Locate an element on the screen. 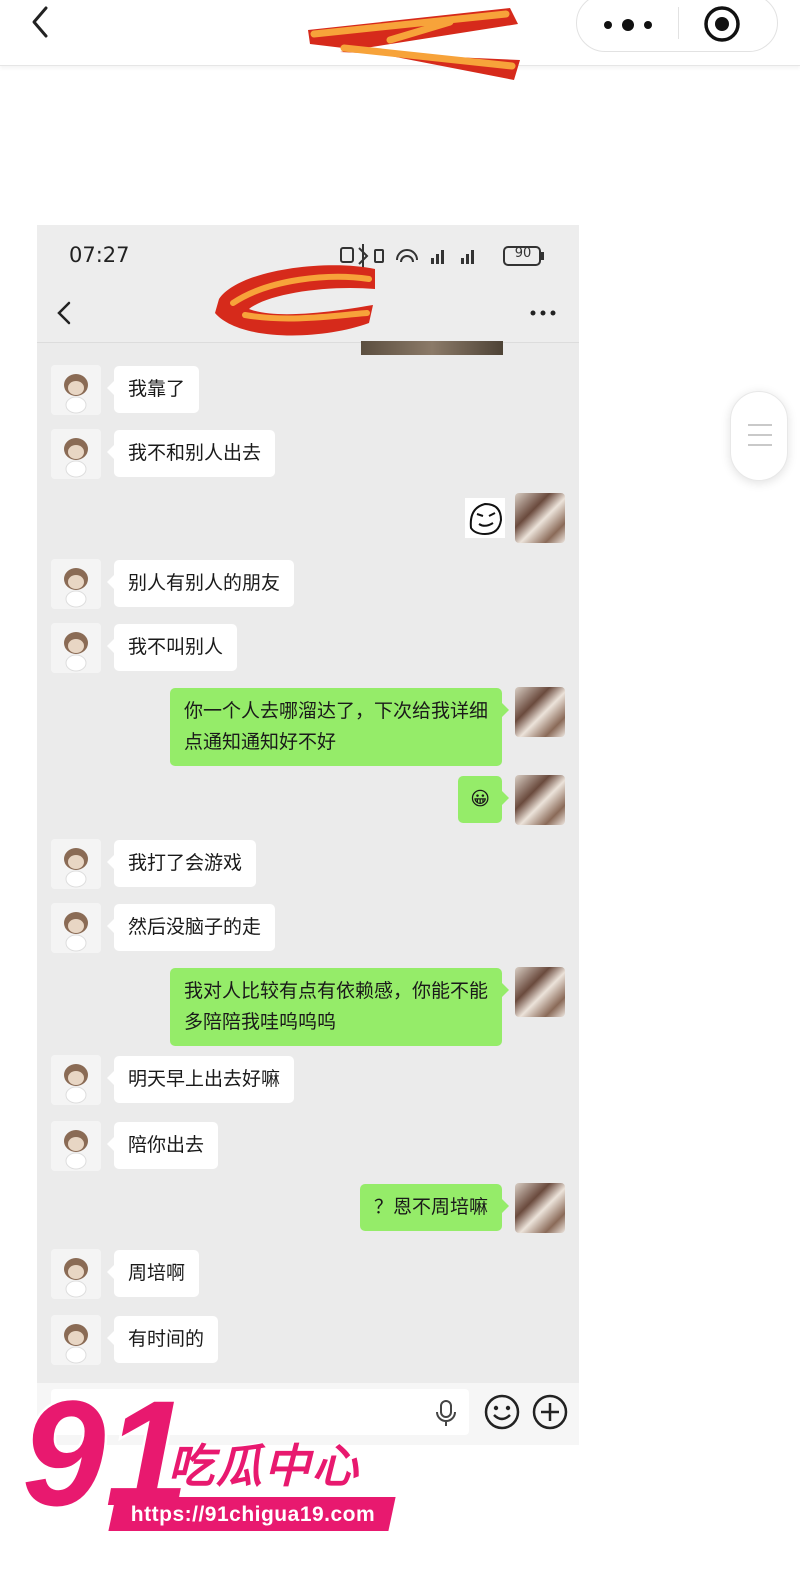 This screenshot has width=800, height=1585. chat-message: 你一个人去哪溜达了，下次给我详细 点通知通知好不好 is located at coordinates (308, 727).